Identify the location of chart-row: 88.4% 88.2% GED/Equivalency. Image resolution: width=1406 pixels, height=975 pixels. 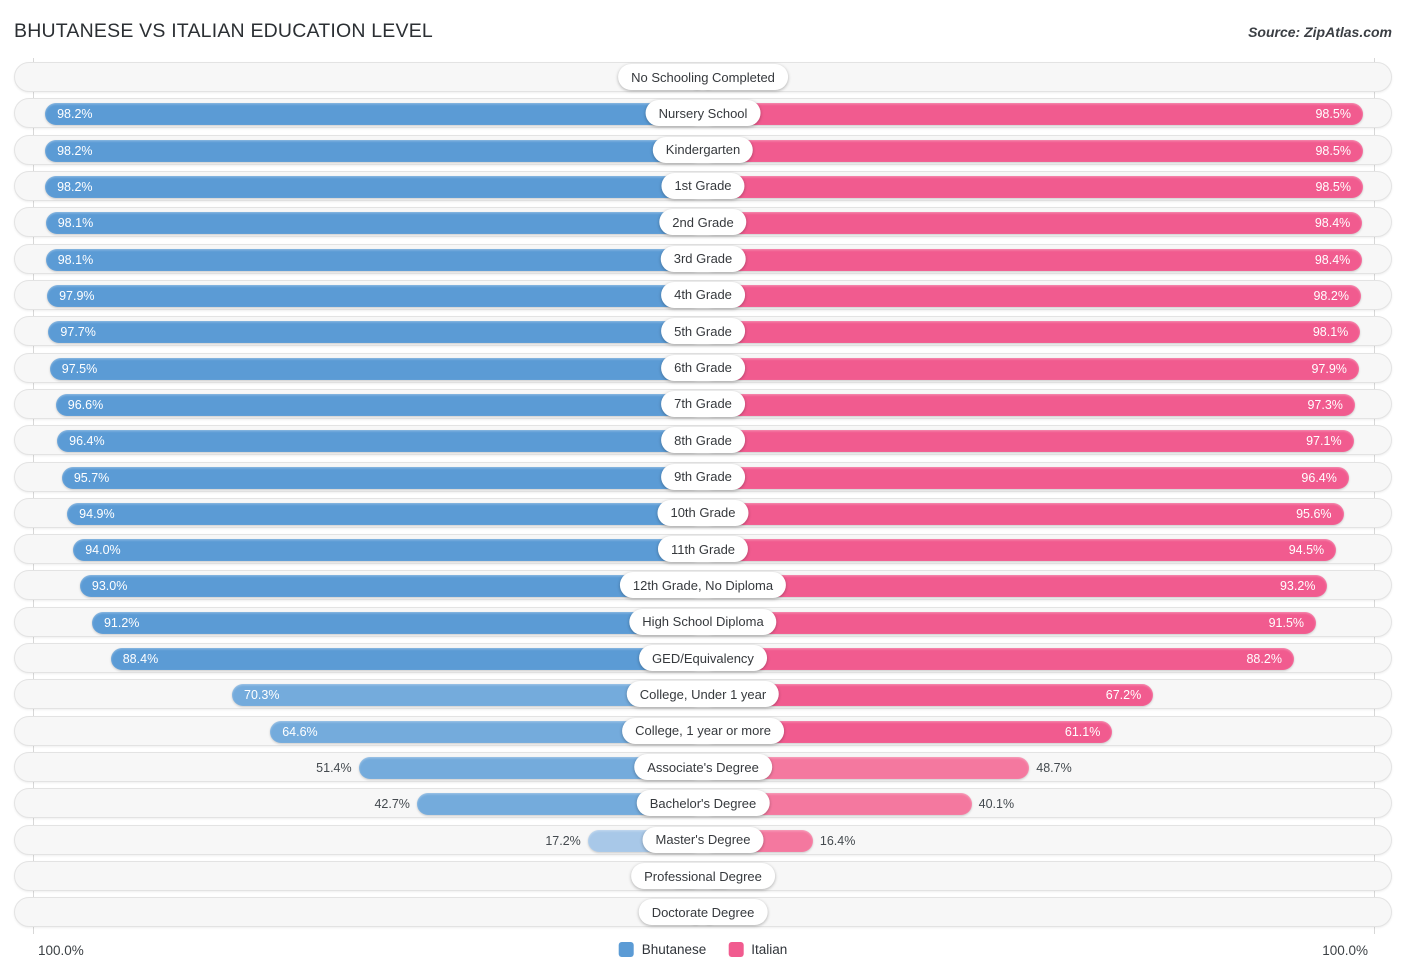
(703, 658).